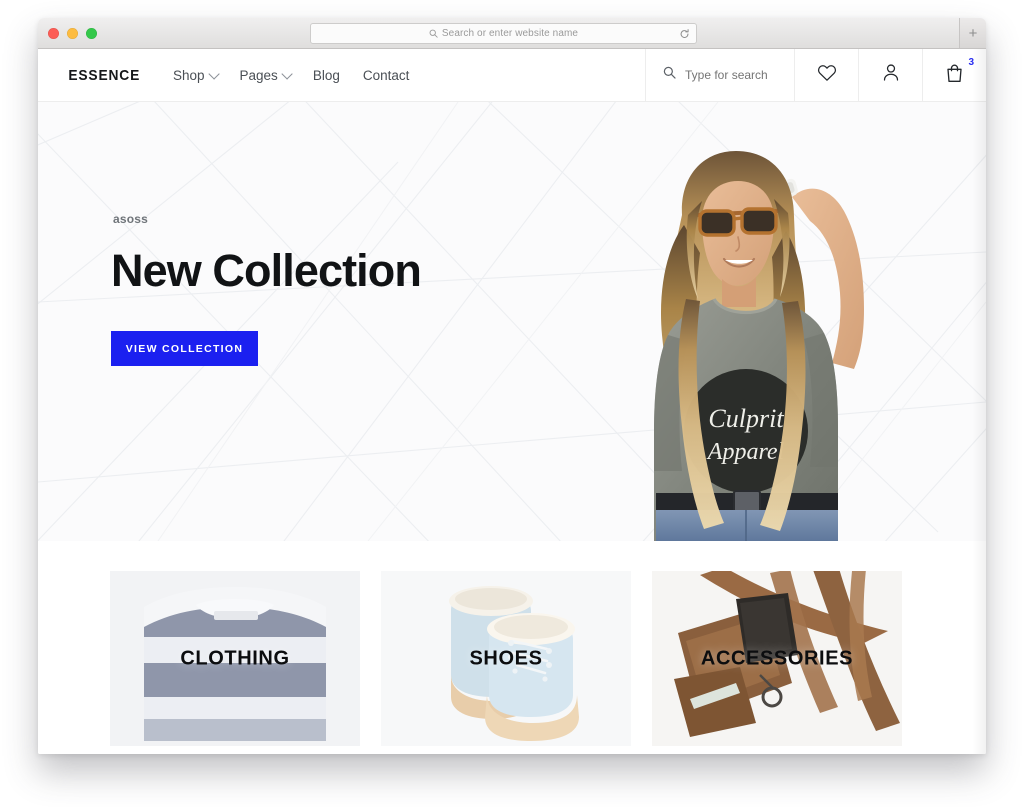 The image size is (1024, 807). I want to click on minimize-window-button, so click(72, 33).